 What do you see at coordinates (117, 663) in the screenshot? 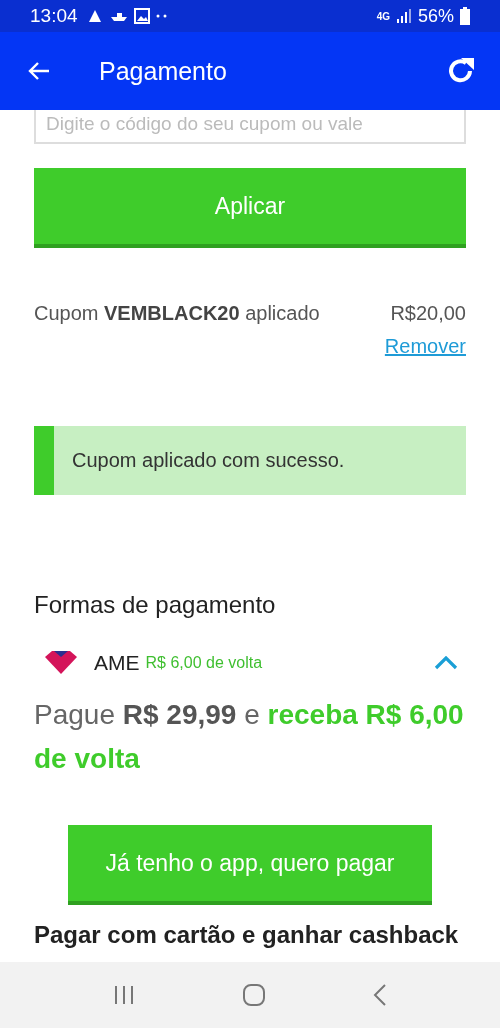
I see `payment-method-name: AME` at bounding box center [117, 663].